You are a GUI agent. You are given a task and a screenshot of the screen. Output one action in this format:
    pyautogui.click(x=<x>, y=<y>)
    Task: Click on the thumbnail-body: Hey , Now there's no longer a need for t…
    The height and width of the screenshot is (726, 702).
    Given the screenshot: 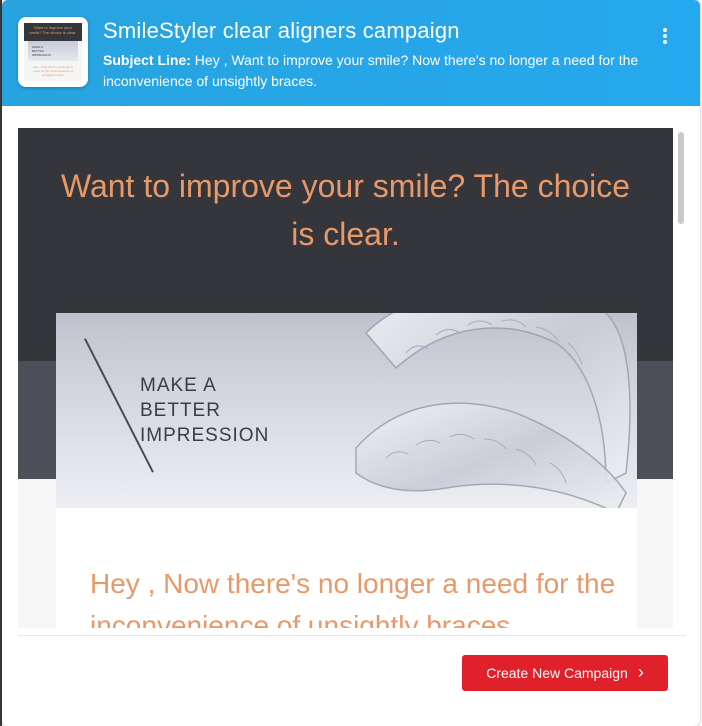 What is the action you would take?
    pyautogui.click(x=53, y=71)
    